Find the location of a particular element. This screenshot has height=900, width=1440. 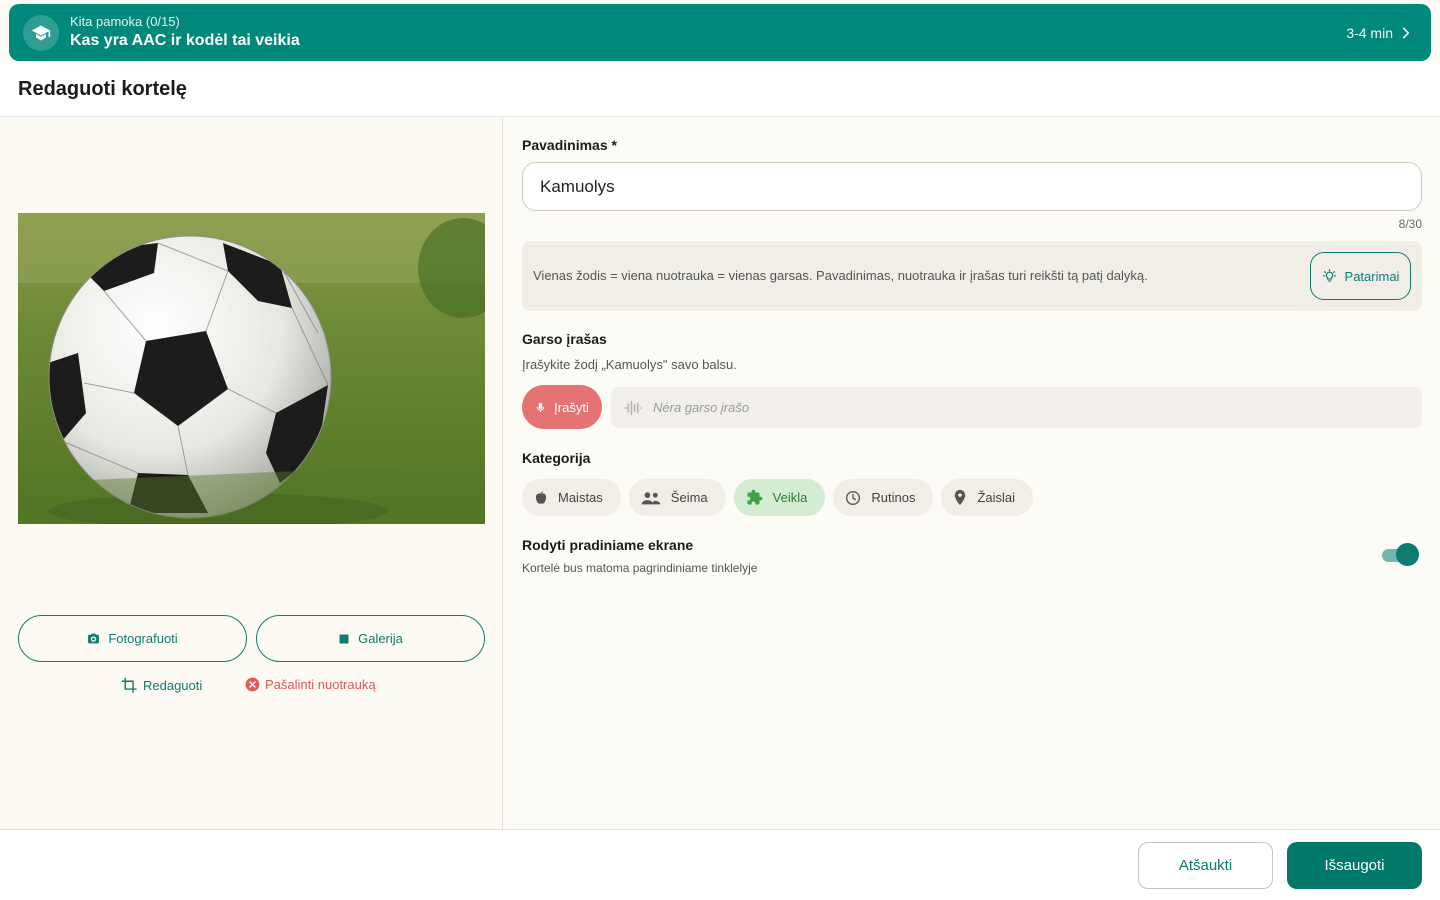

microphone-icon is located at coordinates (540, 407).